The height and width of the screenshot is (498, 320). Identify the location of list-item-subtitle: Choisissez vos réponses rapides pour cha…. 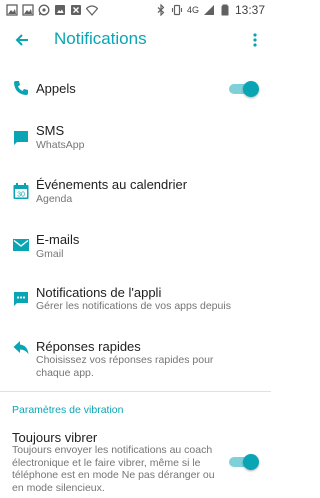
(125, 366).